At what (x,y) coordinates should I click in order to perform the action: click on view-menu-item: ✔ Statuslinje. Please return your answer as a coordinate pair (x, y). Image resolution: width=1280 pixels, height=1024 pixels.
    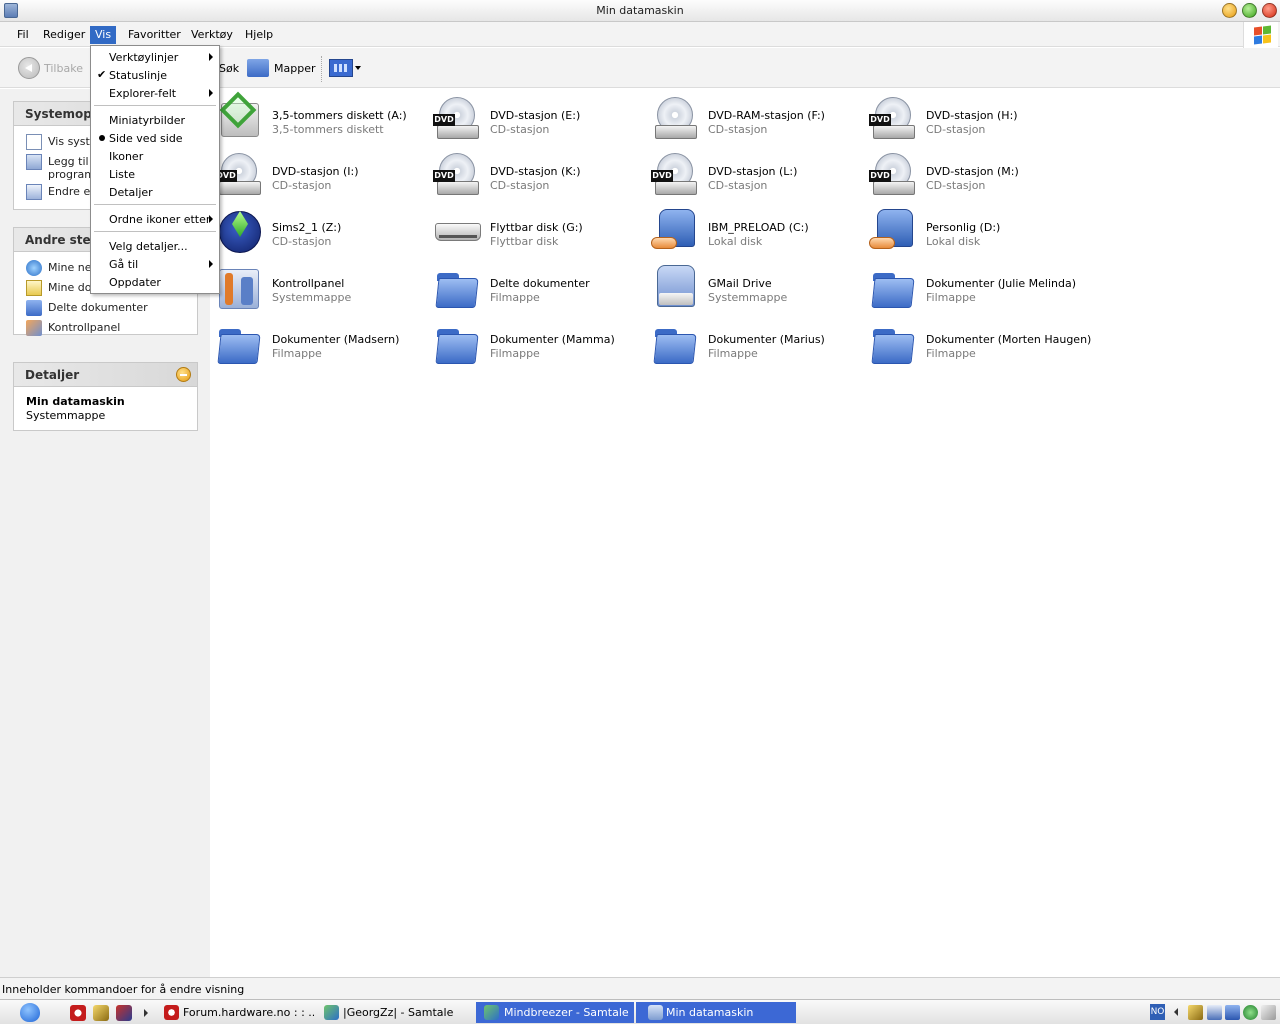
    Looking at the image, I should click on (155, 75).